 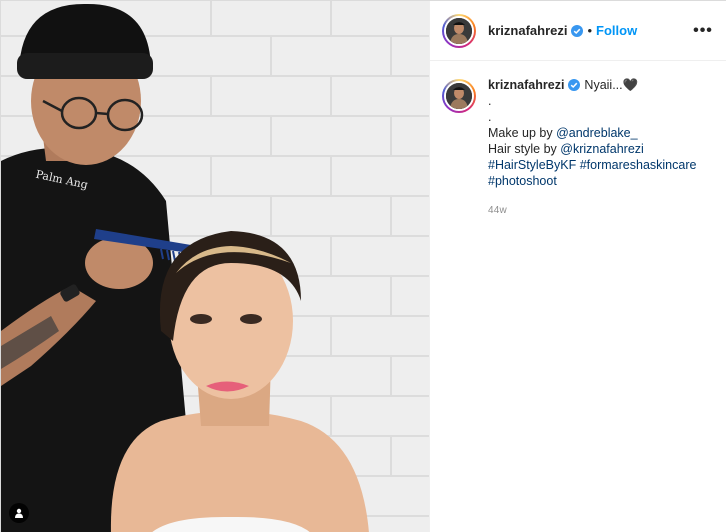 I want to click on caption-makeup-line: Make up by @andreblake_, so click(x=600, y=133).